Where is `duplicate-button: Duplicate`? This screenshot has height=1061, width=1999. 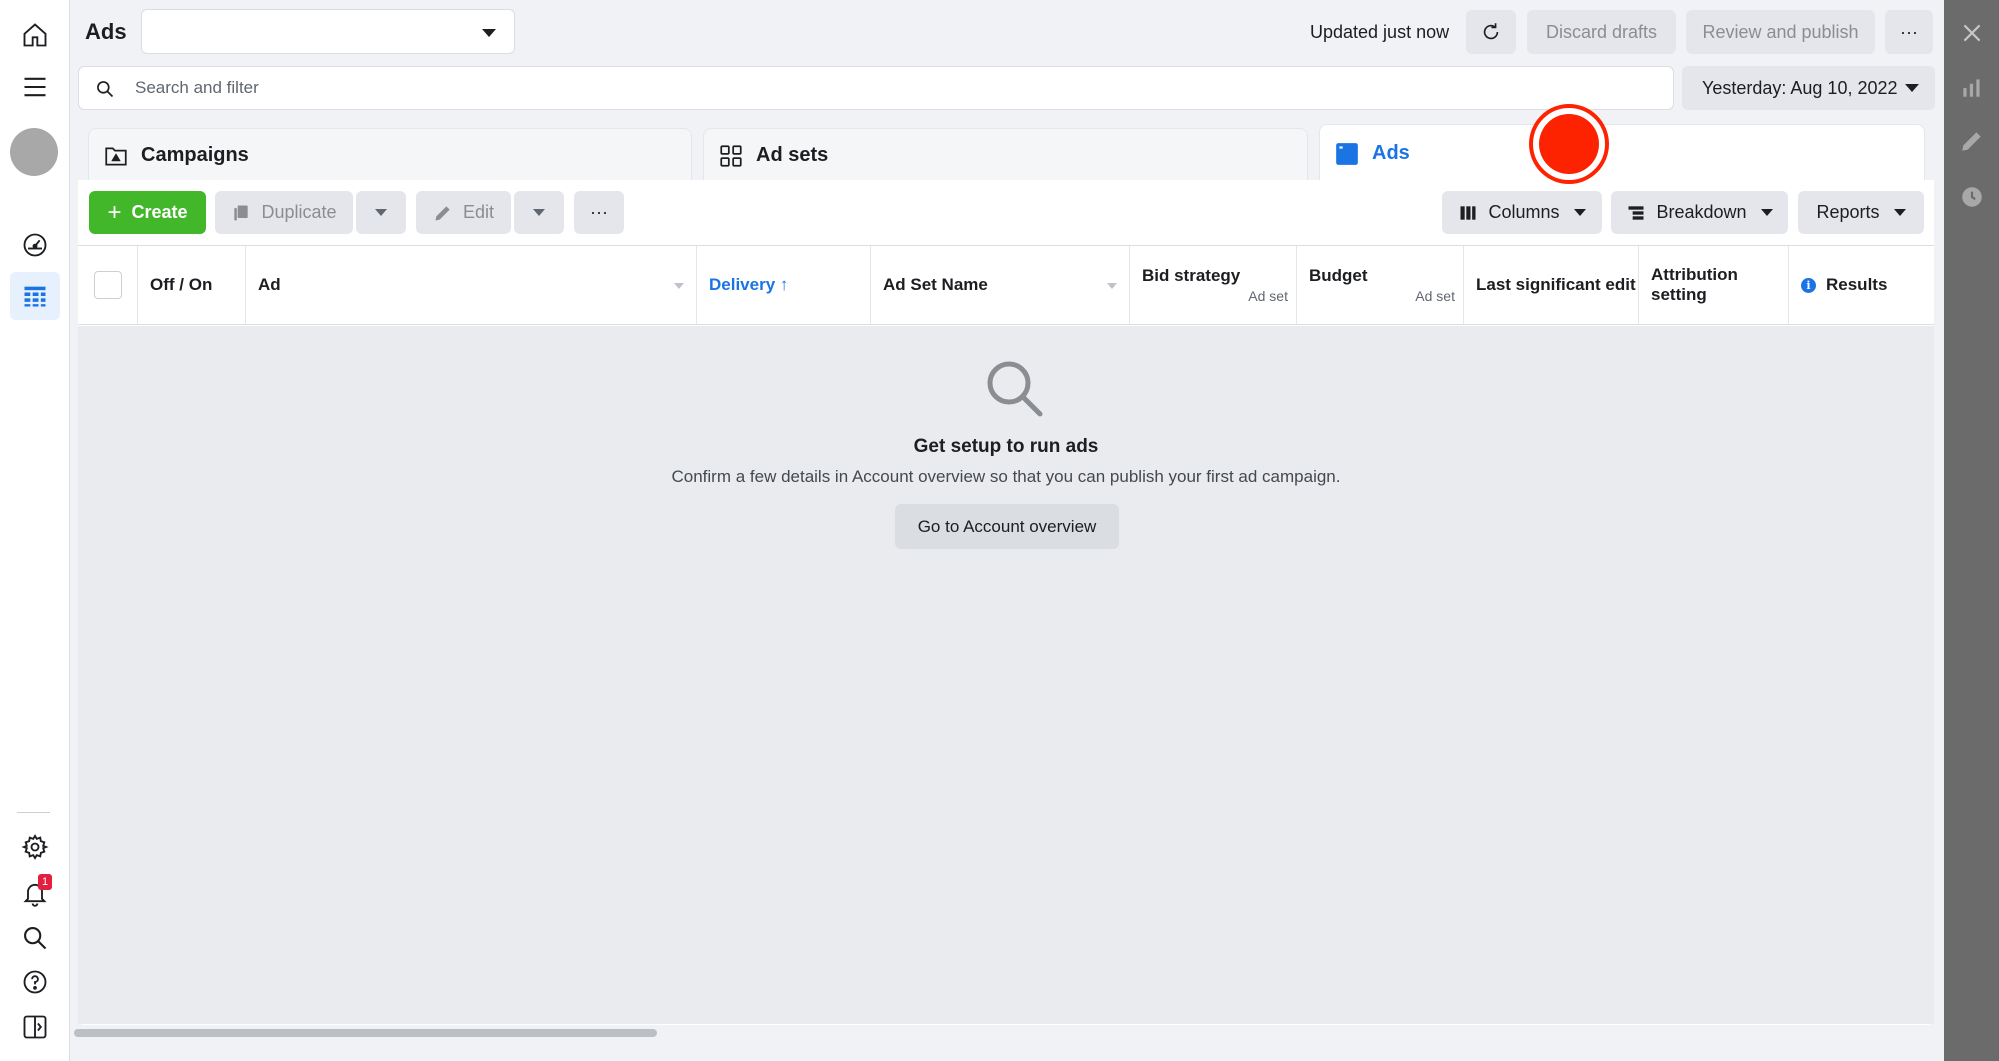
duplicate-button: Duplicate is located at coordinates (284, 212).